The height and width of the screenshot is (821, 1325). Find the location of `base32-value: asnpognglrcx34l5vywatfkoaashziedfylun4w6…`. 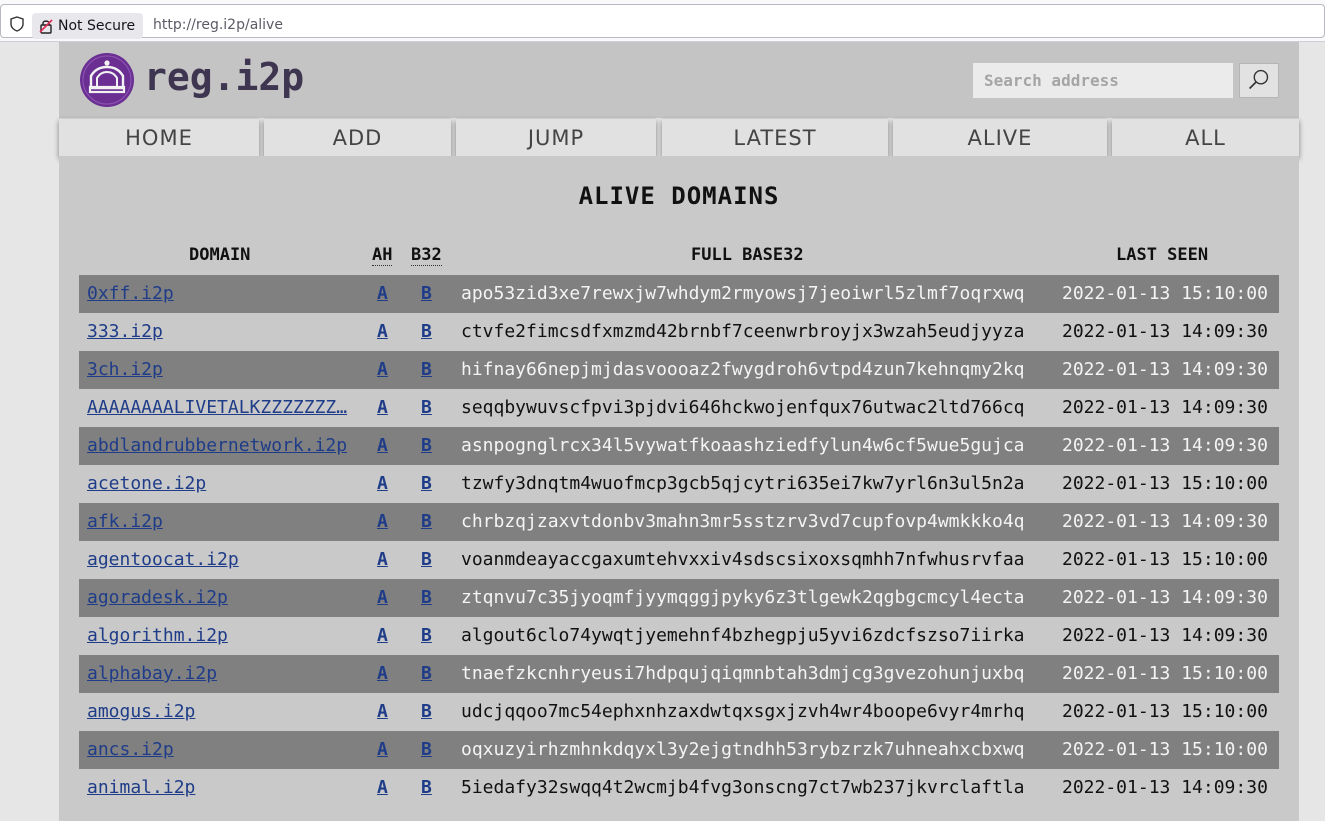

base32-value: asnpognglrcx34l5vywatfkoaashziedfylun4w6… is located at coordinates (743, 445).